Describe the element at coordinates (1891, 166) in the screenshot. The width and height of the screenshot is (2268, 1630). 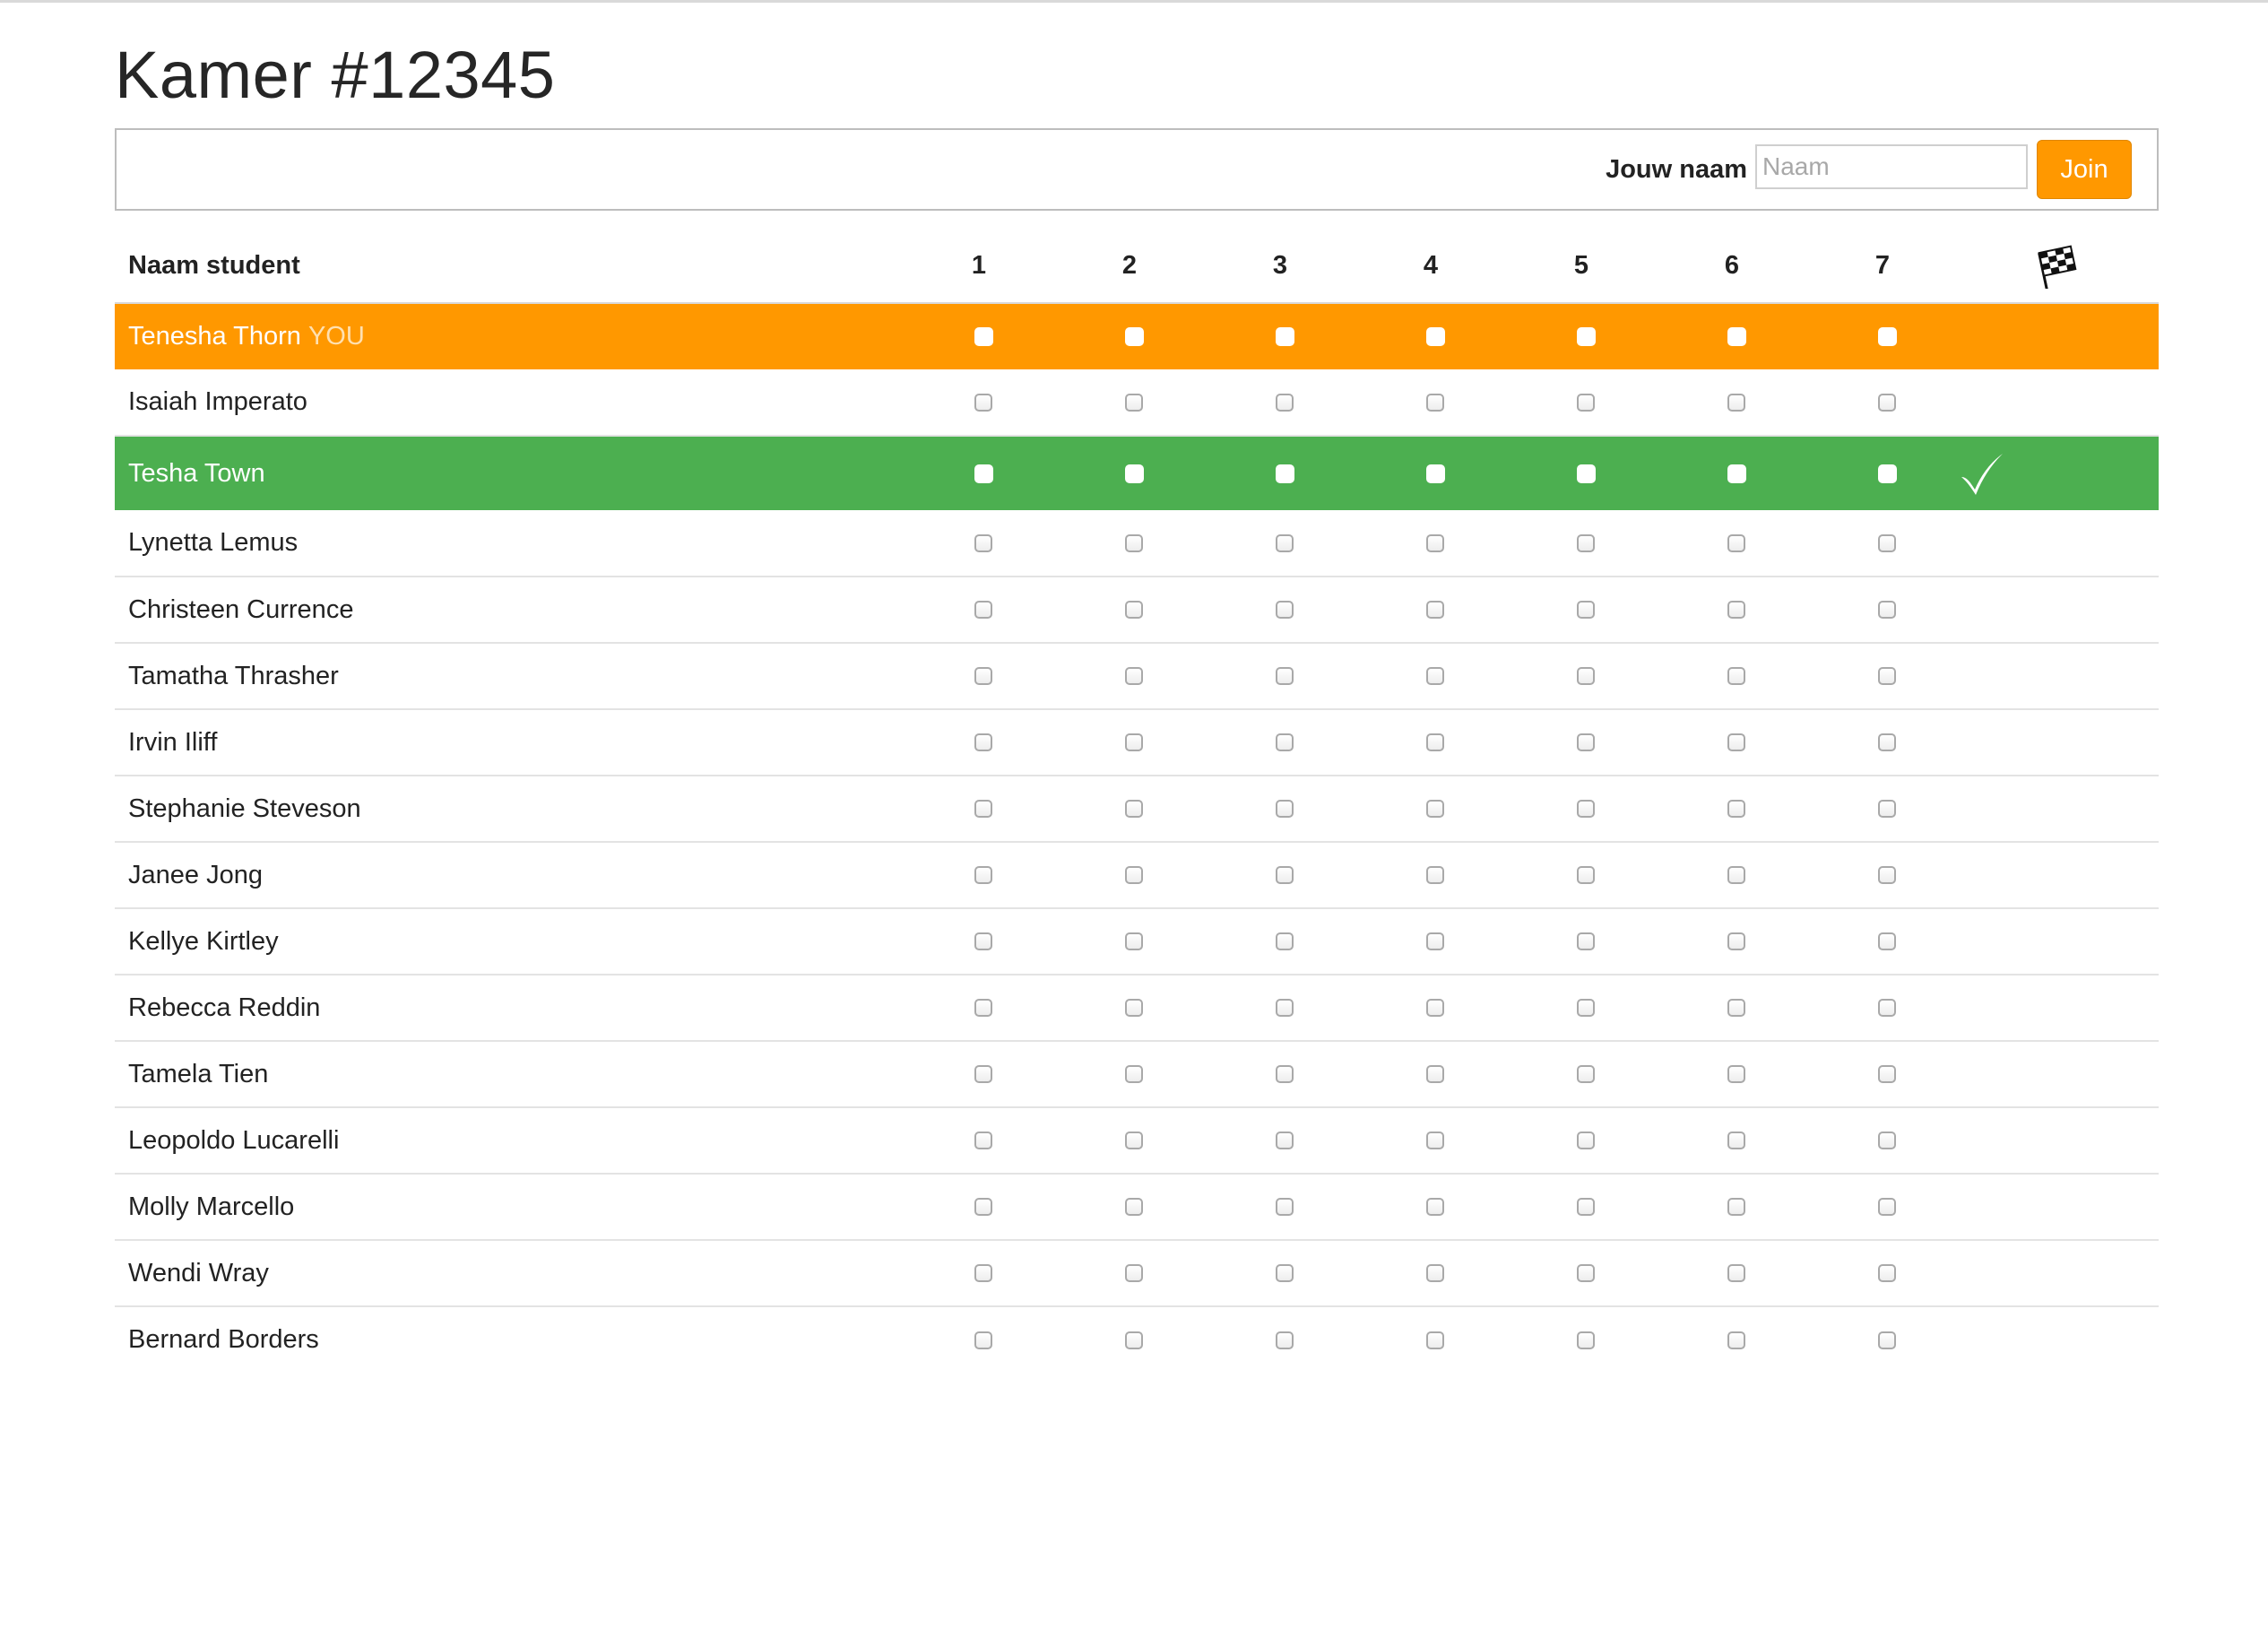
I see `name-input` at that location.